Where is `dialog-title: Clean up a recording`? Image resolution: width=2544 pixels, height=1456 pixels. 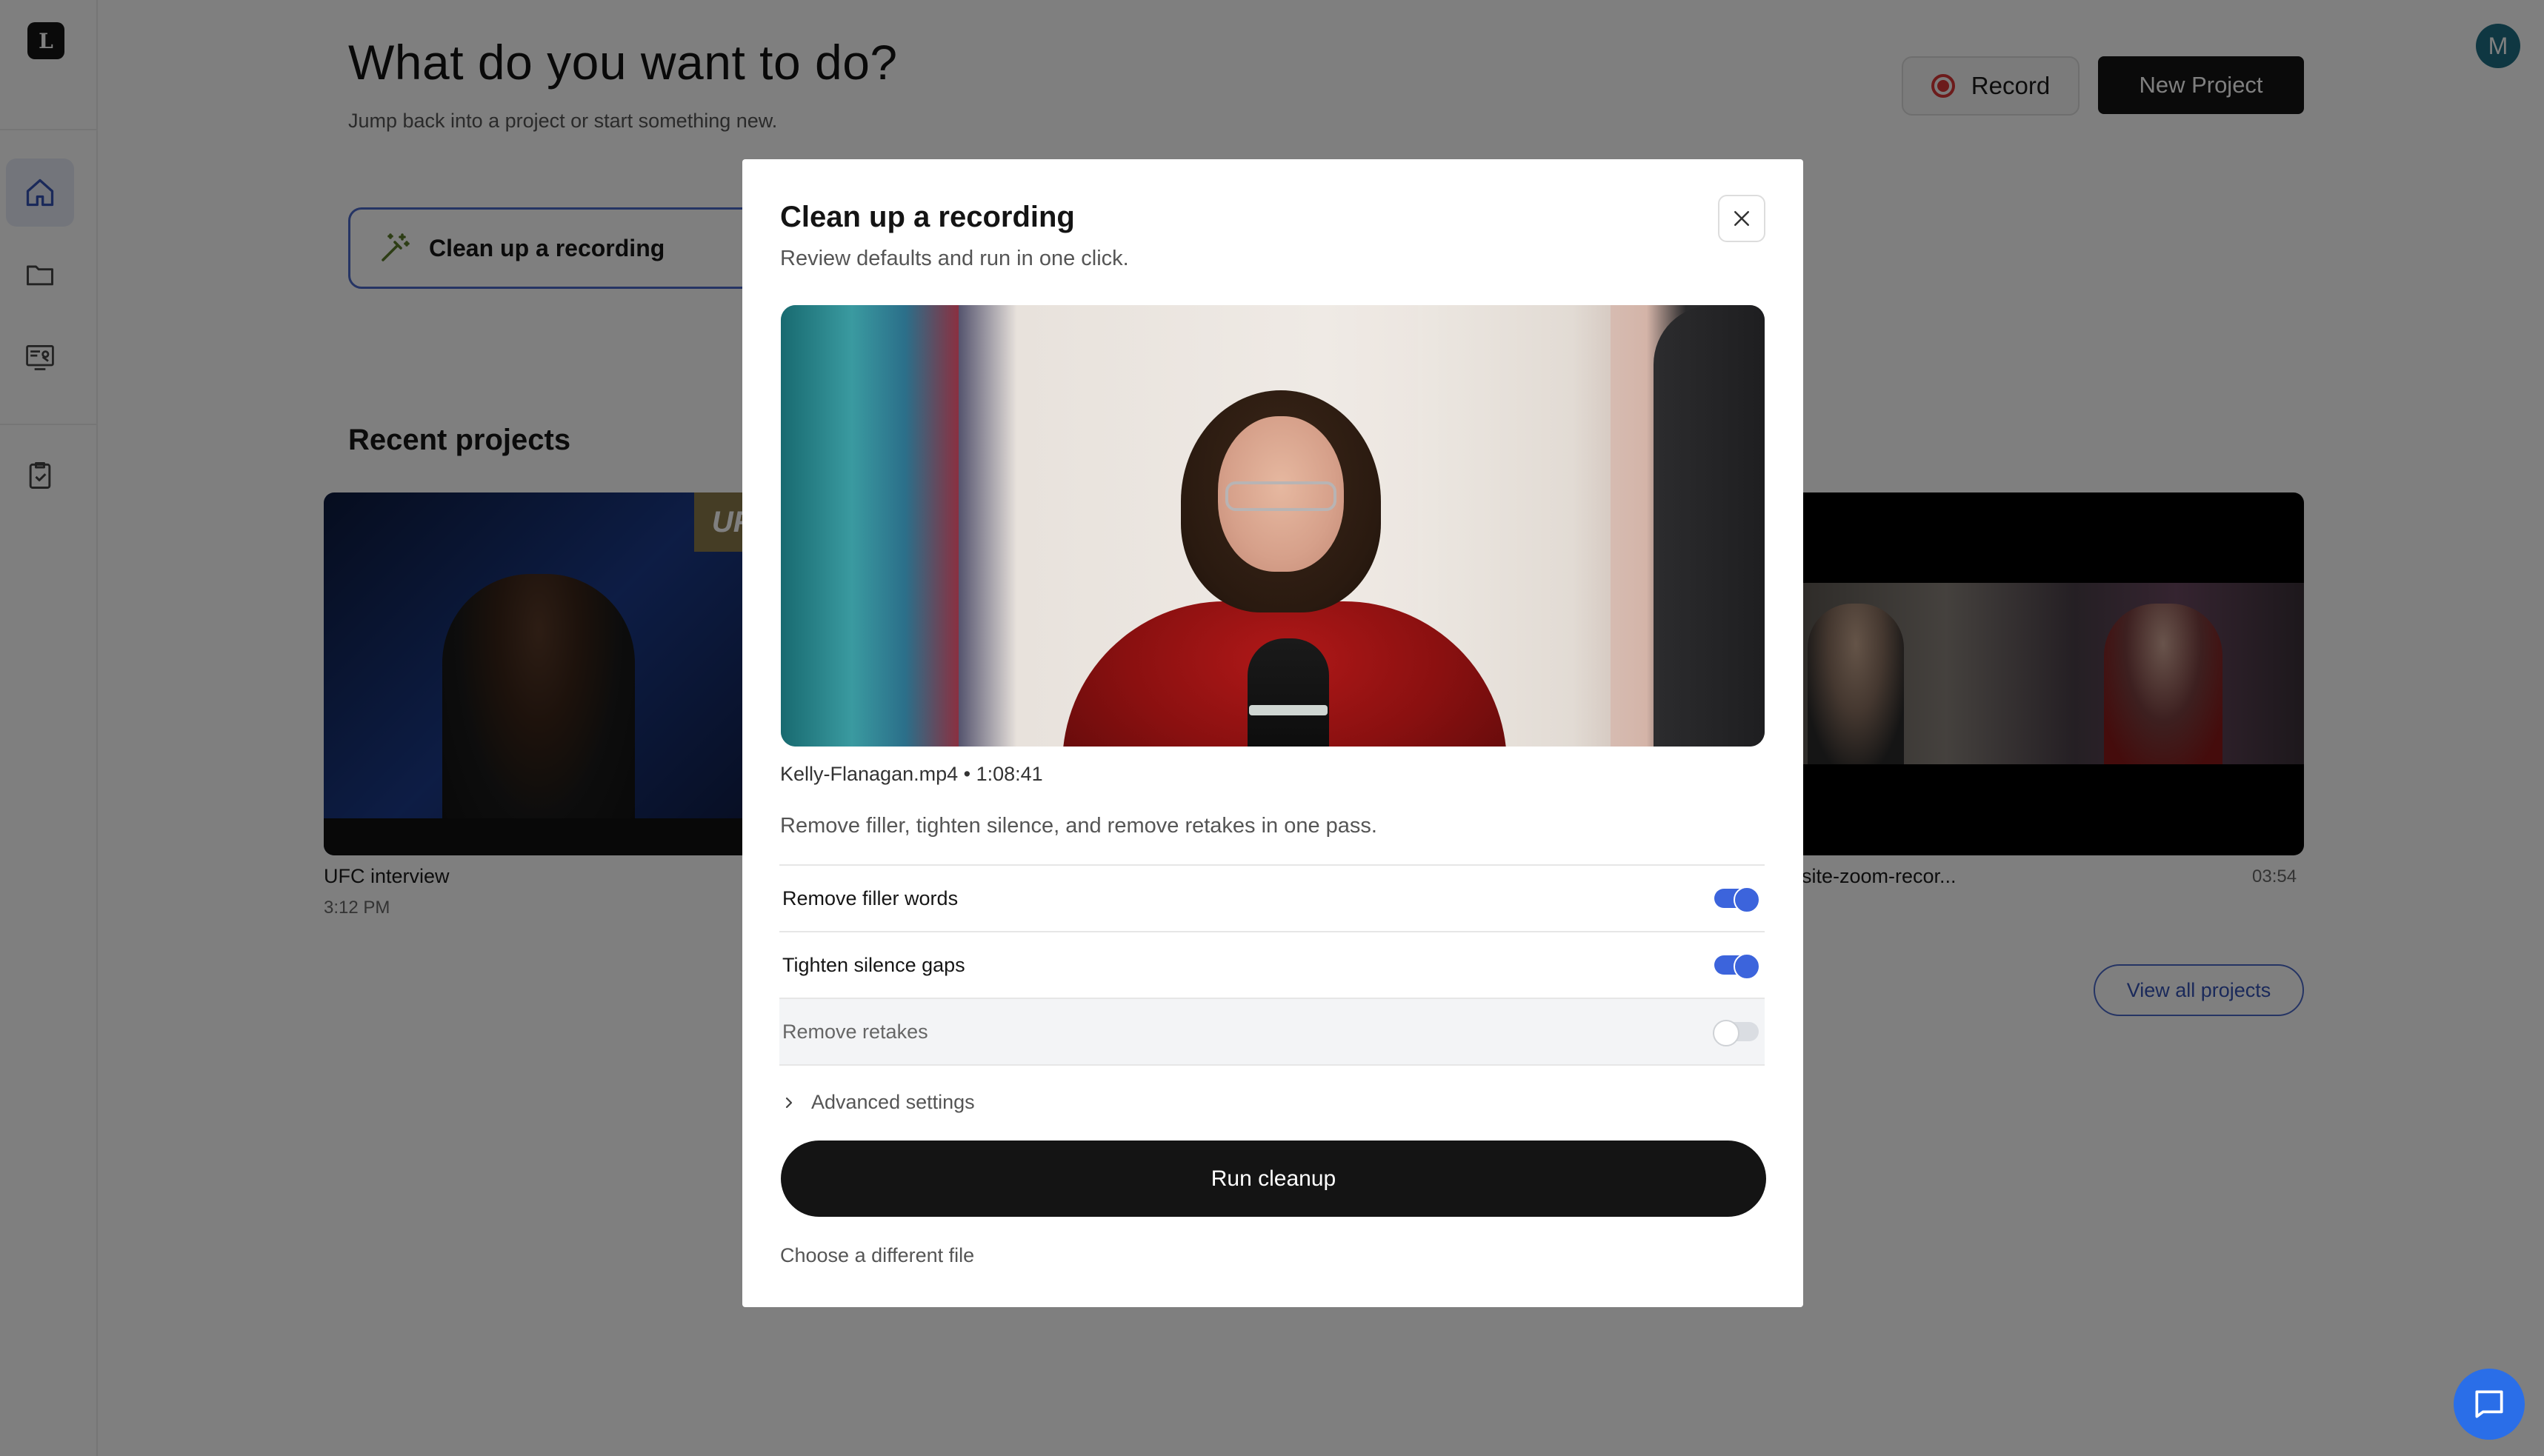
dialog-title: Clean up a recording is located at coordinates (927, 217).